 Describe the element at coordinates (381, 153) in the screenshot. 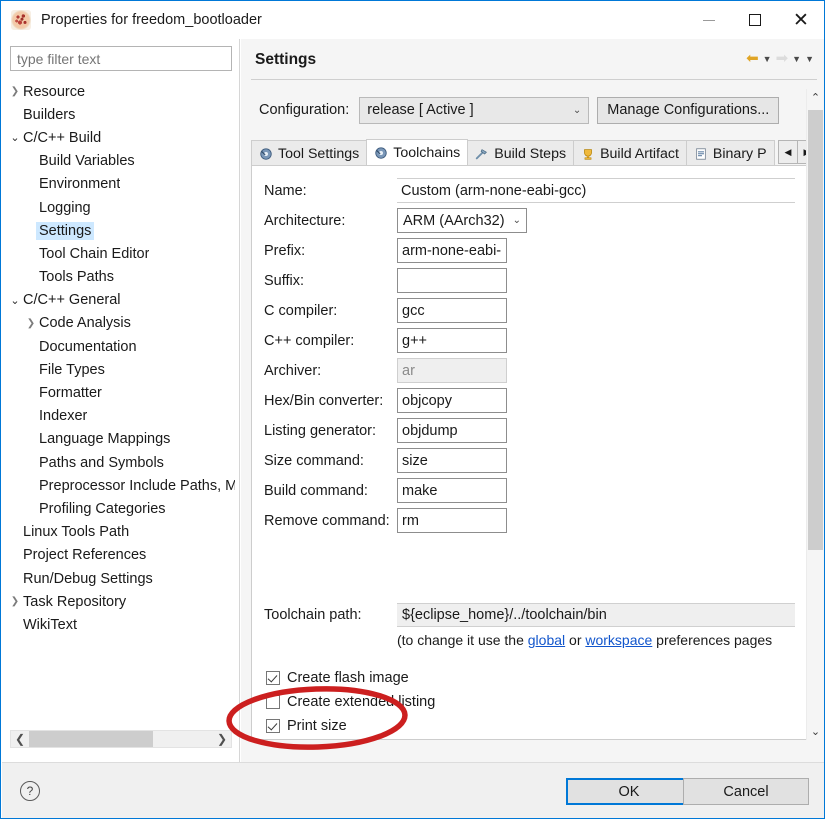

I see `wrench-gear-icon` at that location.